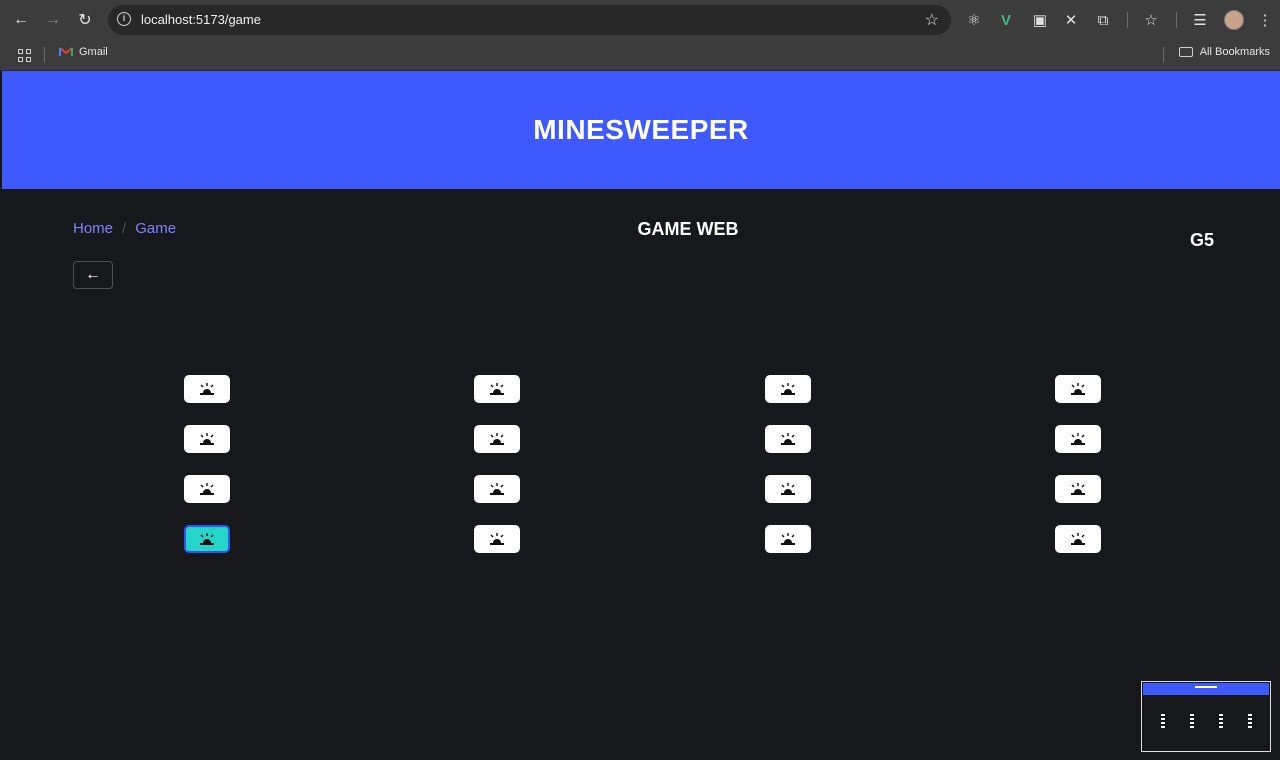 The width and height of the screenshot is (1280, 760). I want to click on url-text: localhost:5173/game, so click(201, 19).